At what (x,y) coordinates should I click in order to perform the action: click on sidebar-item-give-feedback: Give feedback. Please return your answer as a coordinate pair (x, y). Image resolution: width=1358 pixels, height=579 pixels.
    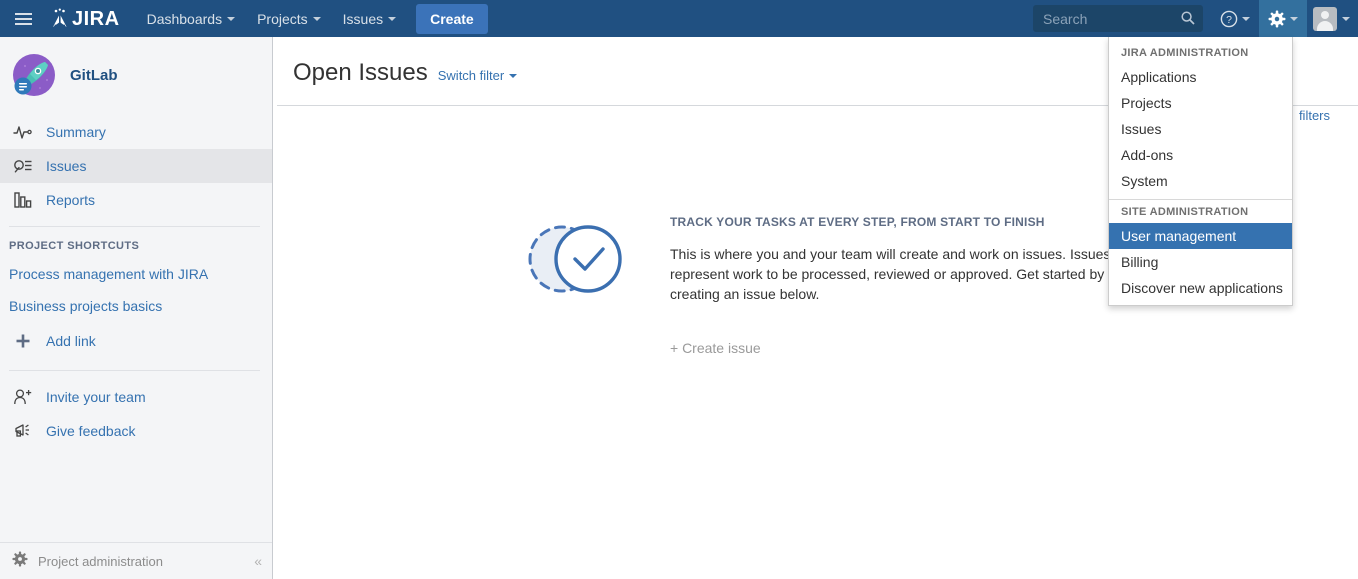
    Looking at the image, I should click on (136, 431).